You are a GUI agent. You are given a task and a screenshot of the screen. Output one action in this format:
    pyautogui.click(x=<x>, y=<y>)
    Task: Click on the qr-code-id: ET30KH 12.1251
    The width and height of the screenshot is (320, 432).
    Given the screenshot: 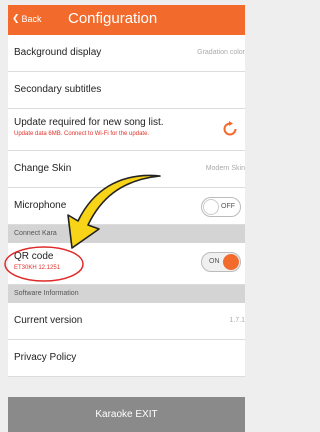 What is the action you would take?
    pyautogui.click(x=37, y=268)
    